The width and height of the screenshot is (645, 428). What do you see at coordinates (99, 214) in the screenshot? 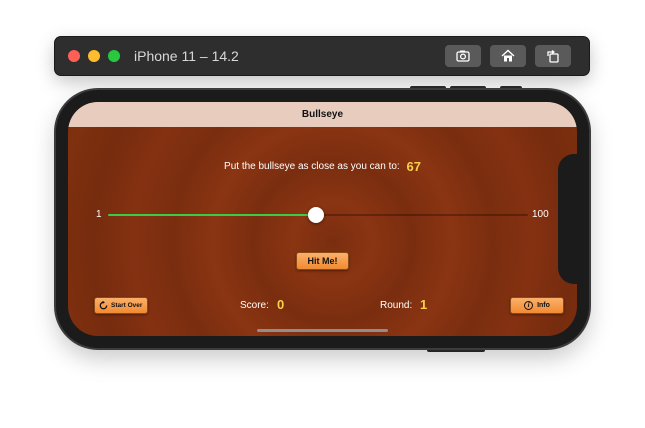
I see `slider-min-label: 1` at bounding box center [99, 214].